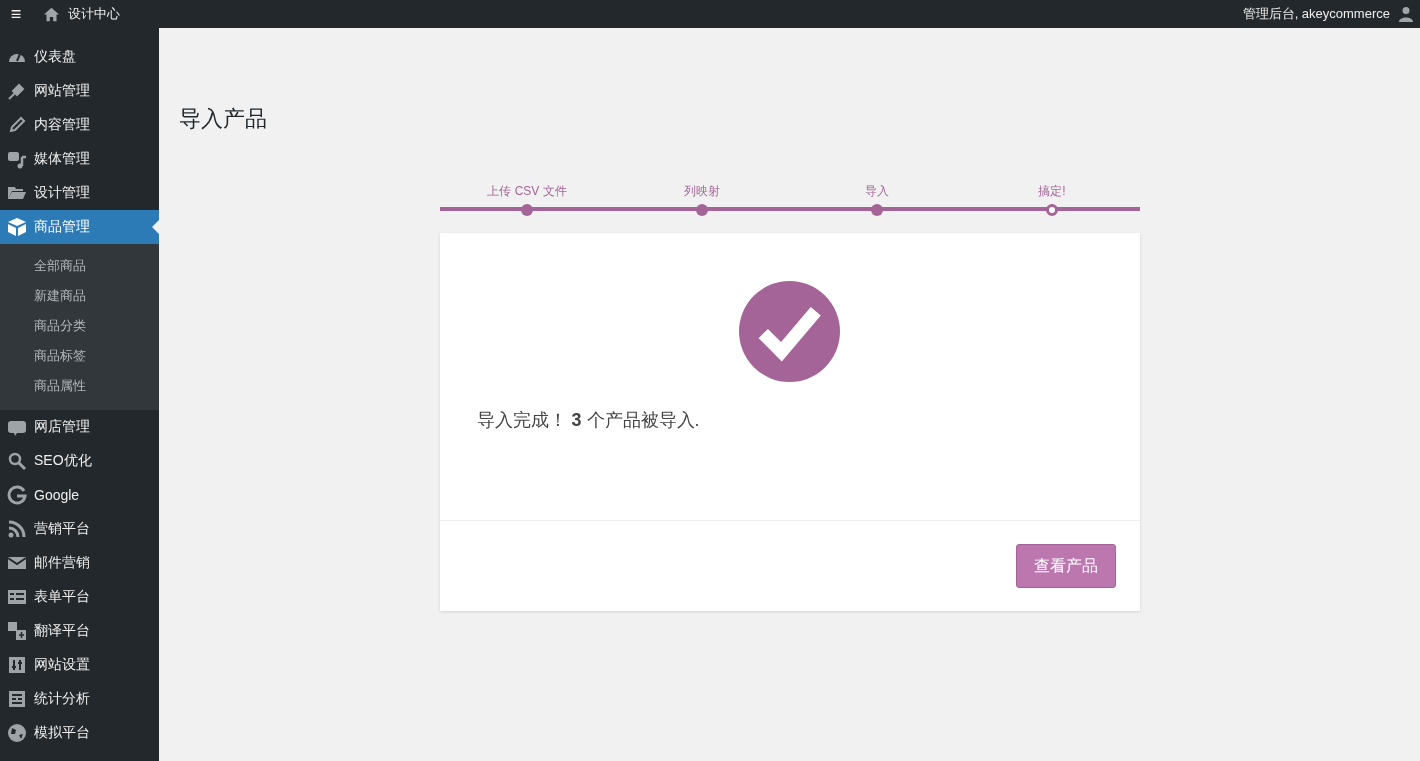 The width and height of the screenshot is (1420, 761). What do you see at coordinates (789, 331) in the screenshot?
I see `checkmark-icon` at bounding box center [789, 331].